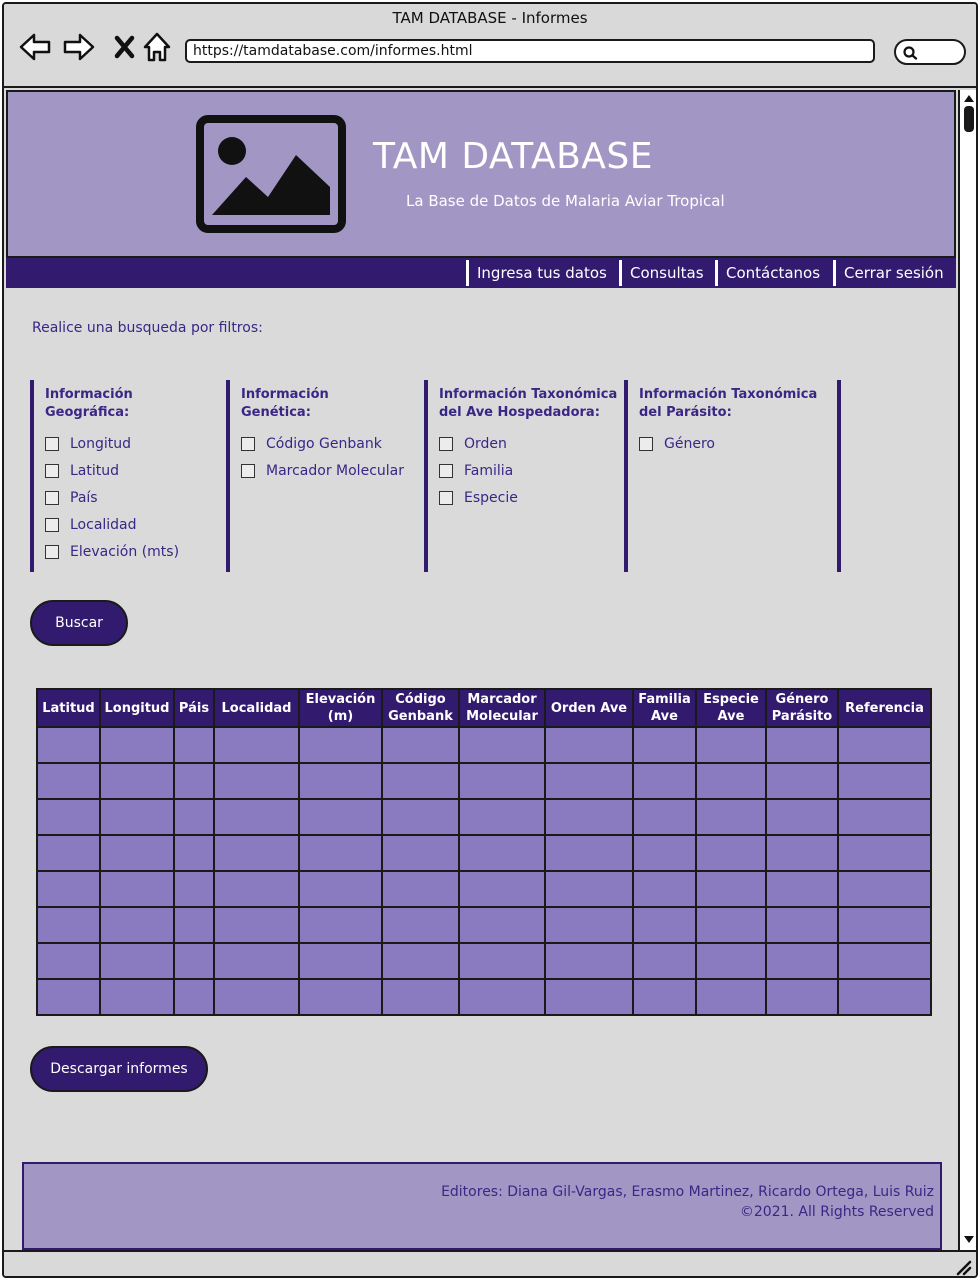 This screenshot has width=980, height=1280. I want to click on filter-option-orden: Orden, so click(531, 443).